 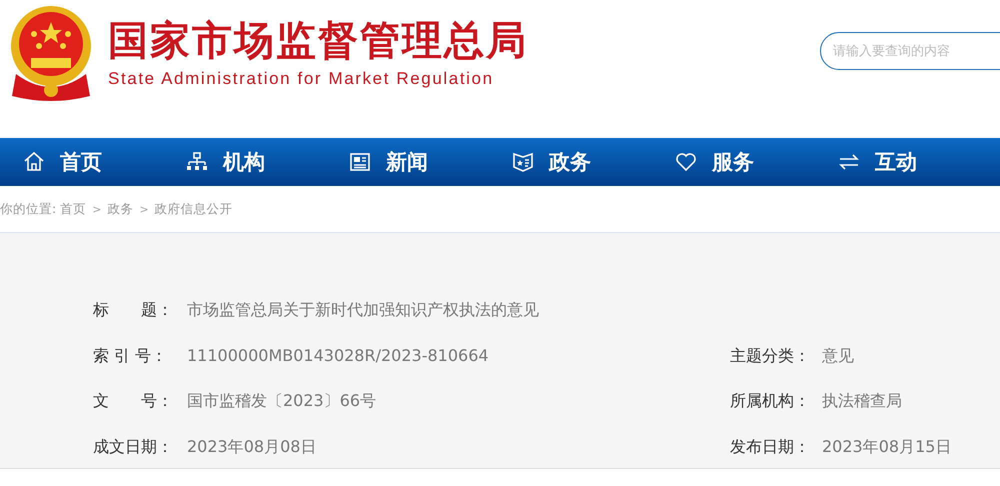 What do you see at coordinates (770, 401) in the screenshot?
I see `field-label: 所属机构：` at bounding box center [770, 401].